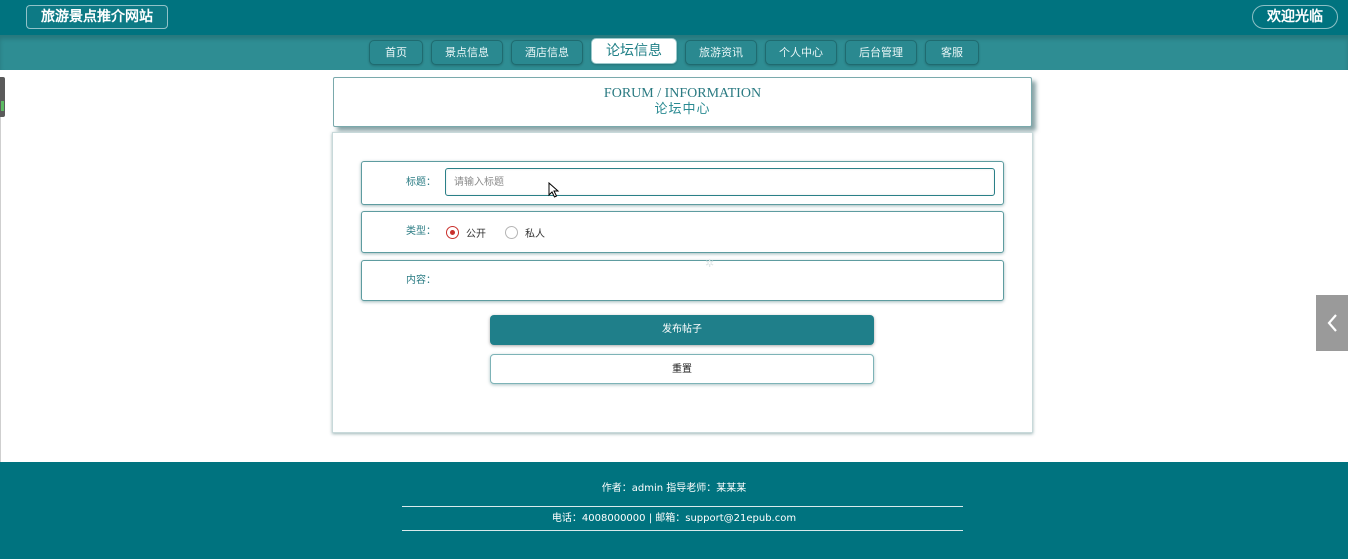 This screenshot has height=559, width=1348. I want to click on chevron-left-icon, so click(1332, 323).